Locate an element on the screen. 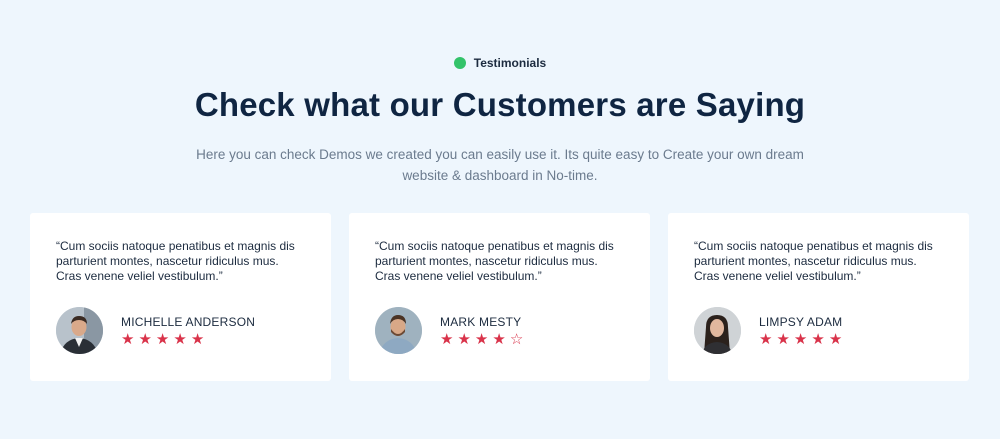 The image size is (1000, 439). green-dot-icon is located at coordinates (459, 63).